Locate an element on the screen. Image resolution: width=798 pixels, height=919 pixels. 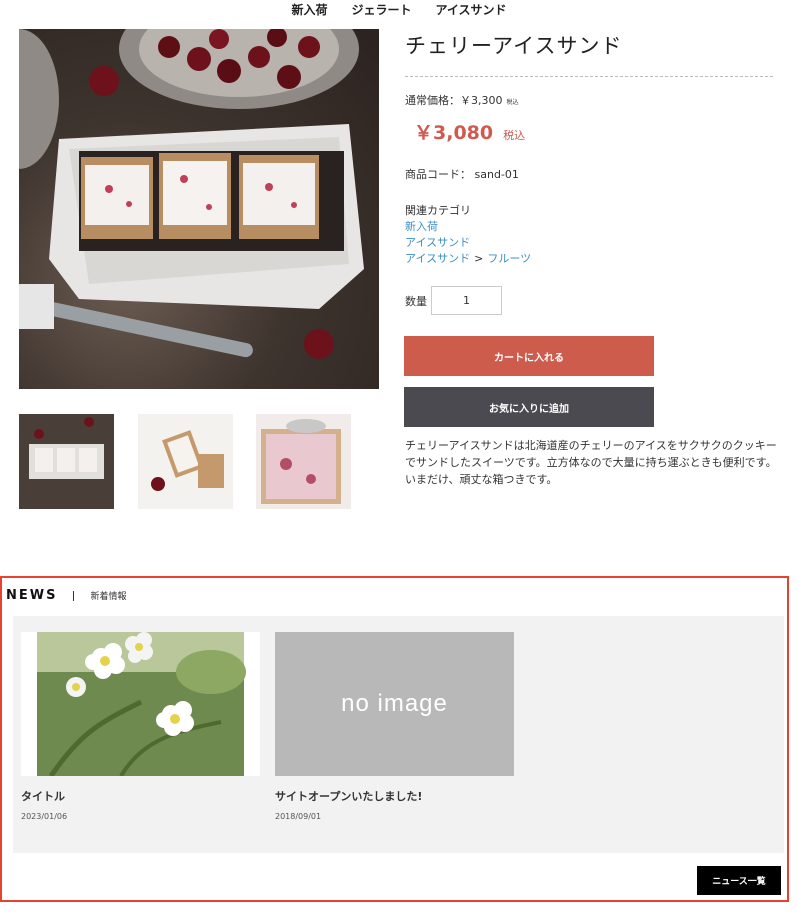
no-image-label: no image is located at coordinates (394, 703).